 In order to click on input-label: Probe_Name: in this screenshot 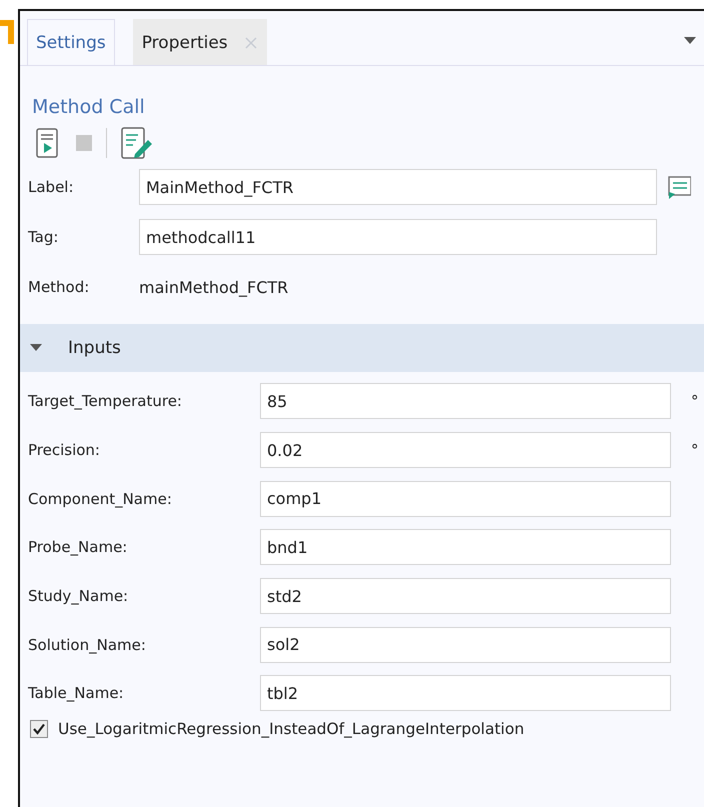, I will do `click(78, 547)`.